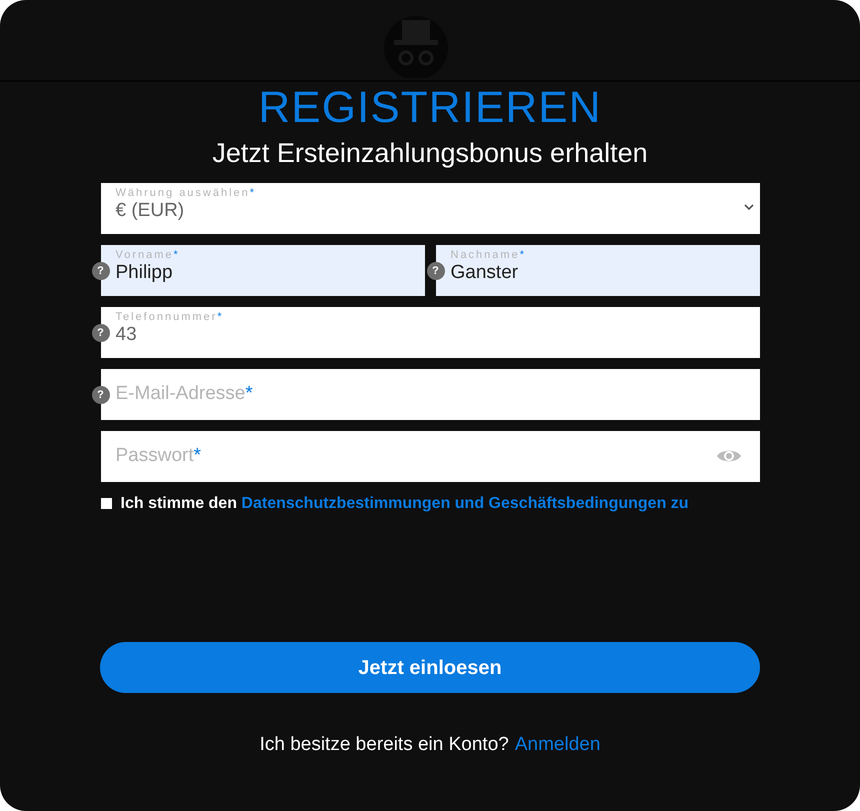 The height and width of the screenshot is (811, 860). I want to click on field-value: 43, so click(126, 335).